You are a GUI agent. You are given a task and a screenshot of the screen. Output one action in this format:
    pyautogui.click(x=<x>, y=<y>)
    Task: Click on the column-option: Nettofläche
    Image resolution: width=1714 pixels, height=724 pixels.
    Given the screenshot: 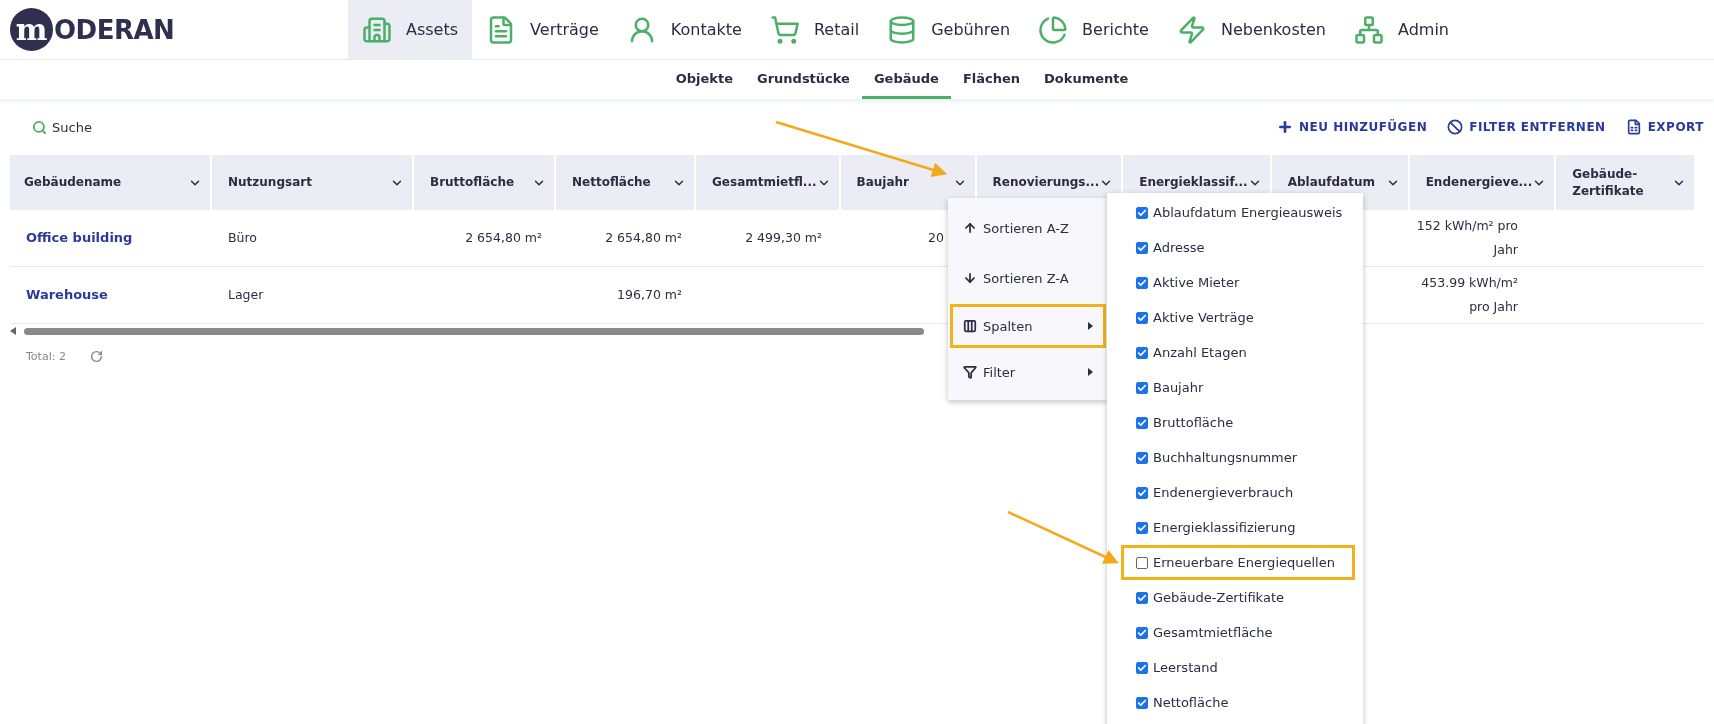 What is the action you would take?
    pyautogui.click(x=1238, y=702)
    